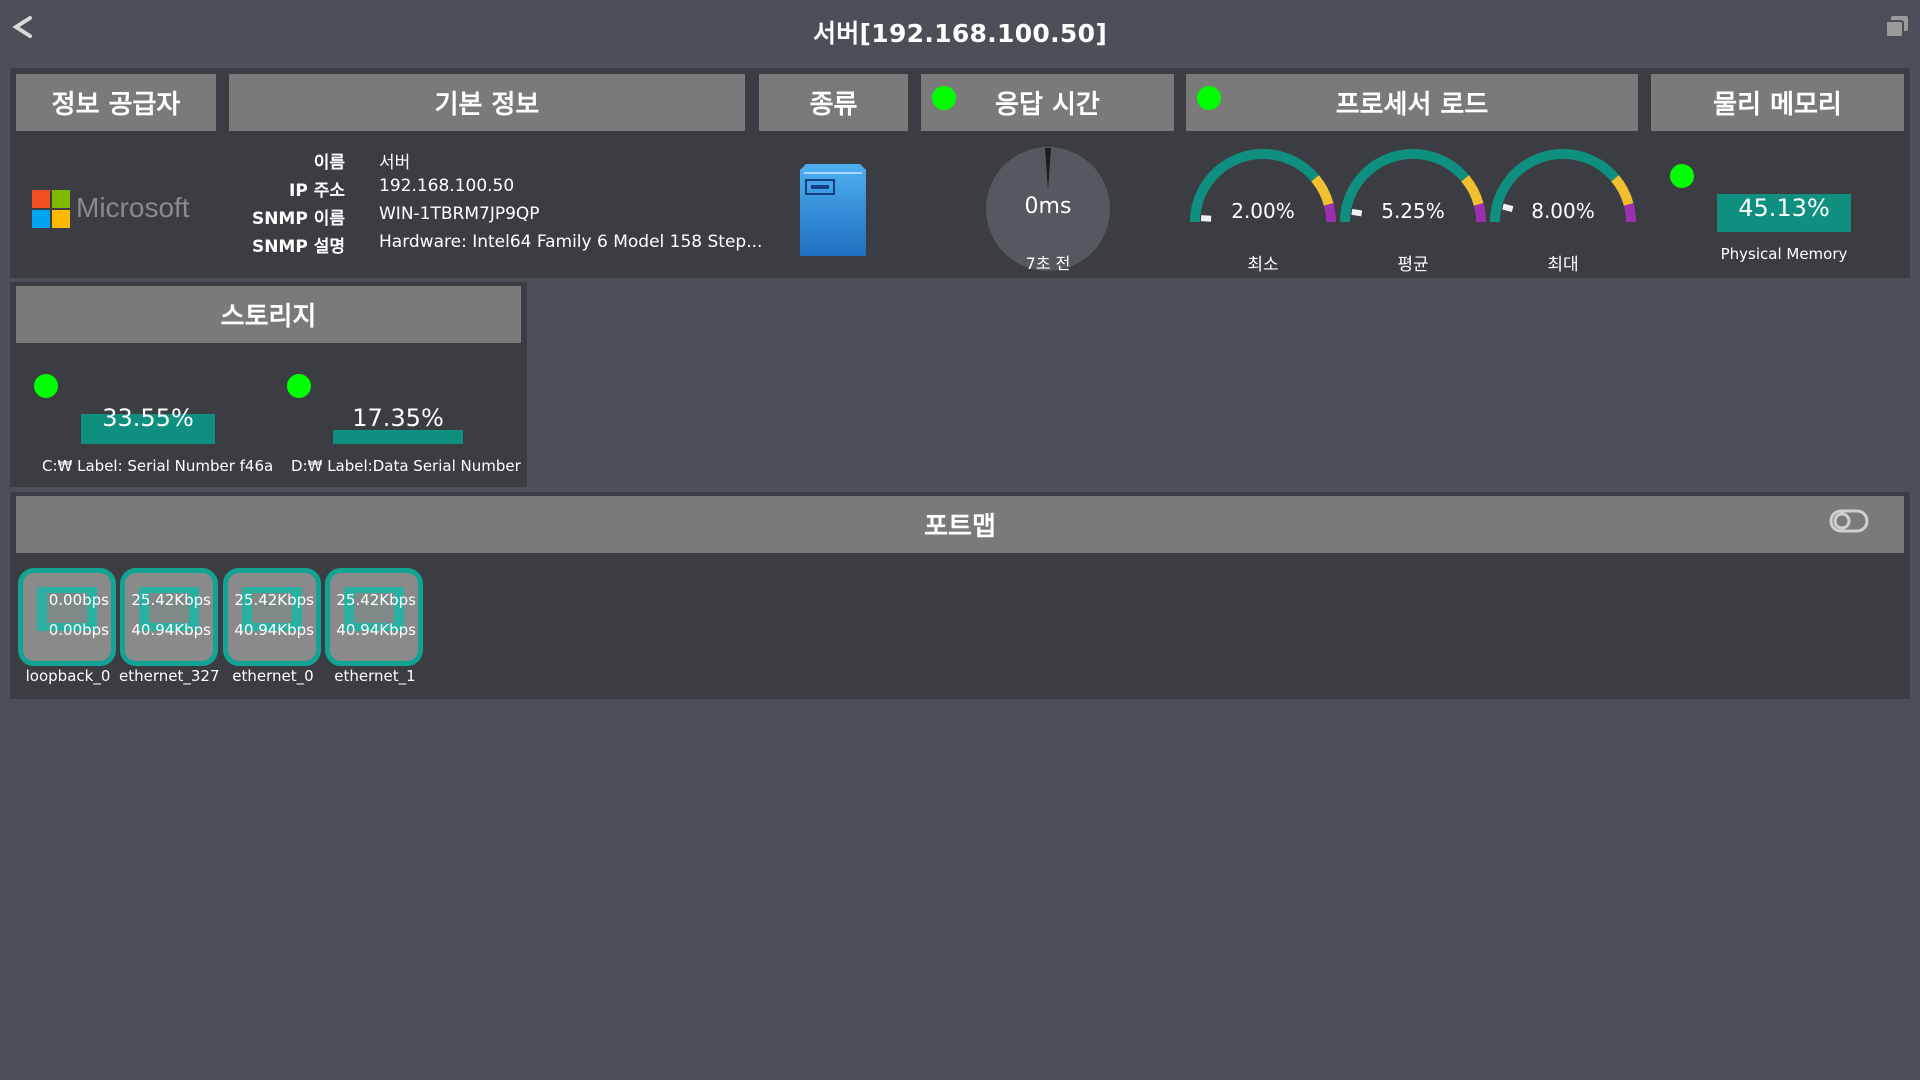  What do you see at coordinates (133, 207) in the screenshot?
I see `microsoft-logo-text: Microsoft` at bounding box center [133, 207].